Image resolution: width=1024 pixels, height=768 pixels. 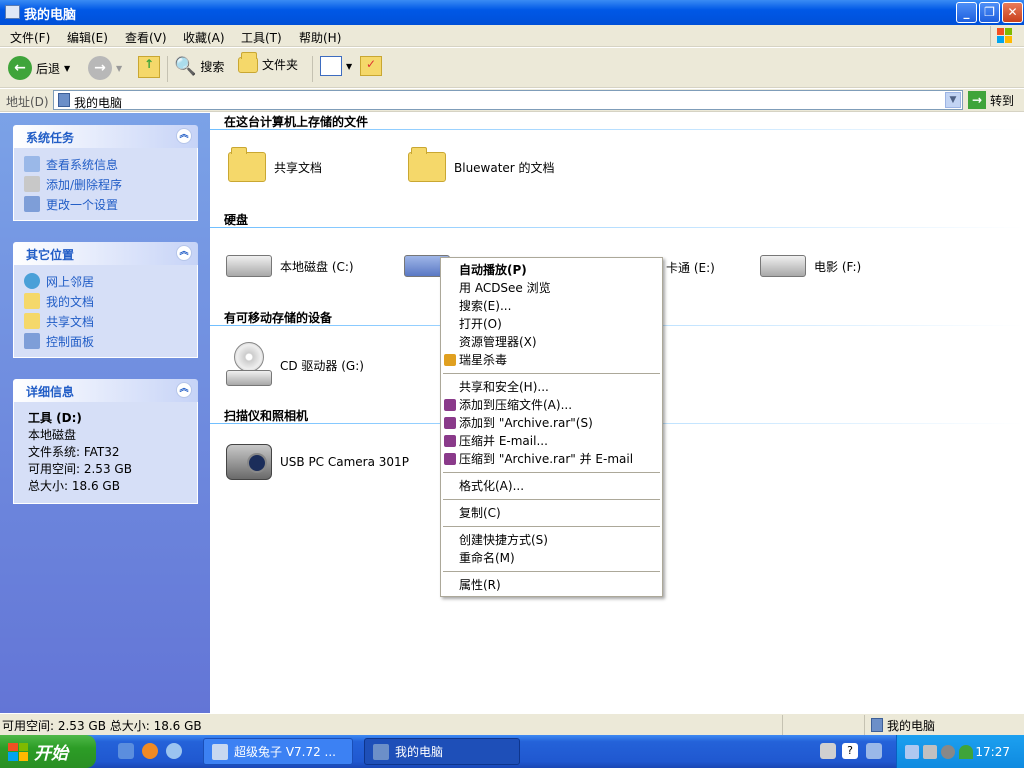 I want to click on task-add-remove-programs: 添加/删除程序, so click(x=105, y=184).